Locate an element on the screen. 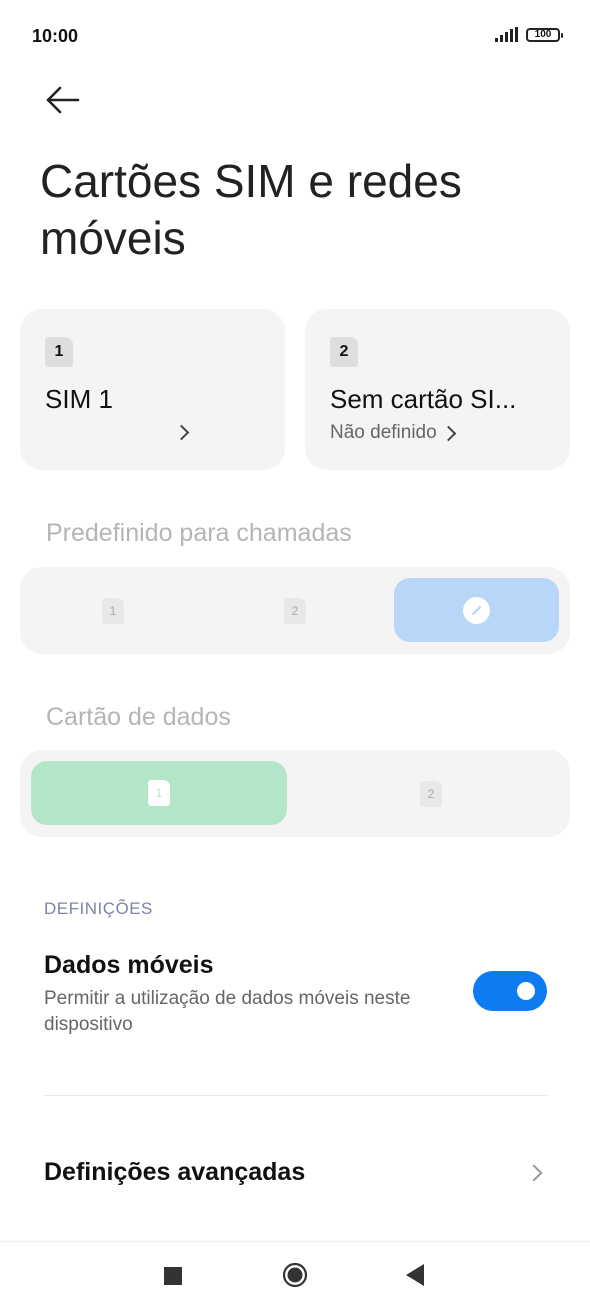 The image size is (590, 1313). page-title: Cartões SIM e redes móveis is located at coordinates (251, 209).